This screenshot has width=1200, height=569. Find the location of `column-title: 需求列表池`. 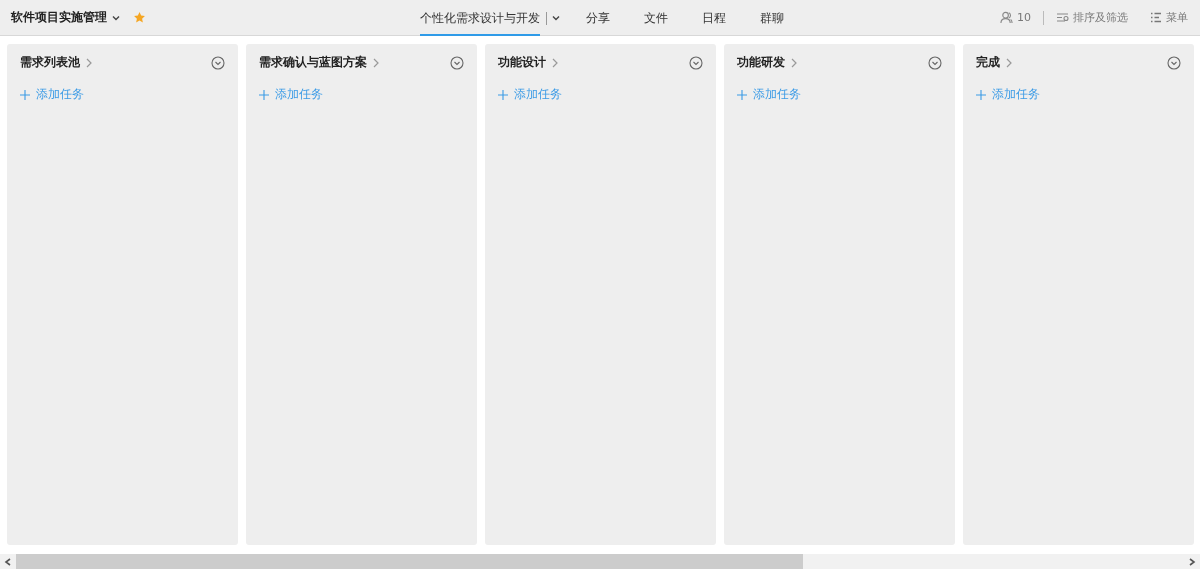

column-title: 需求列表池 is located at coordinates (50, 62).